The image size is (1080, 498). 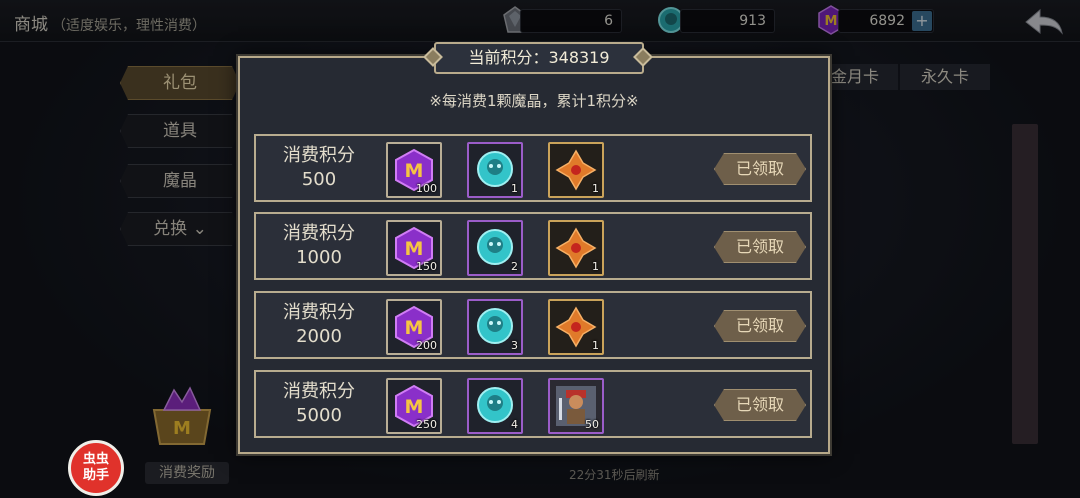 I want to click on points-rule-note: ※每消费1颗魔晶，累计1积分※, so click(x=534, y=101).